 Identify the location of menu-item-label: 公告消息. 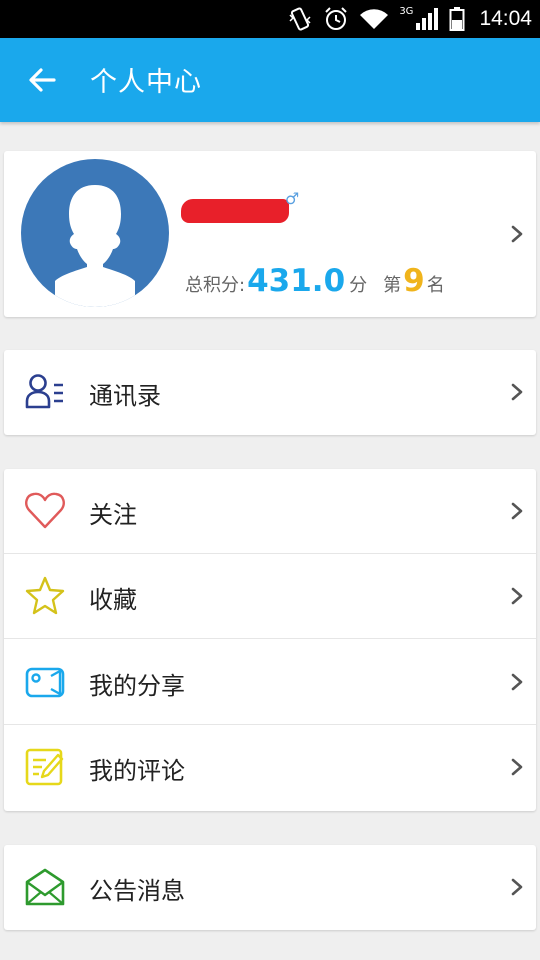
(137, 891).